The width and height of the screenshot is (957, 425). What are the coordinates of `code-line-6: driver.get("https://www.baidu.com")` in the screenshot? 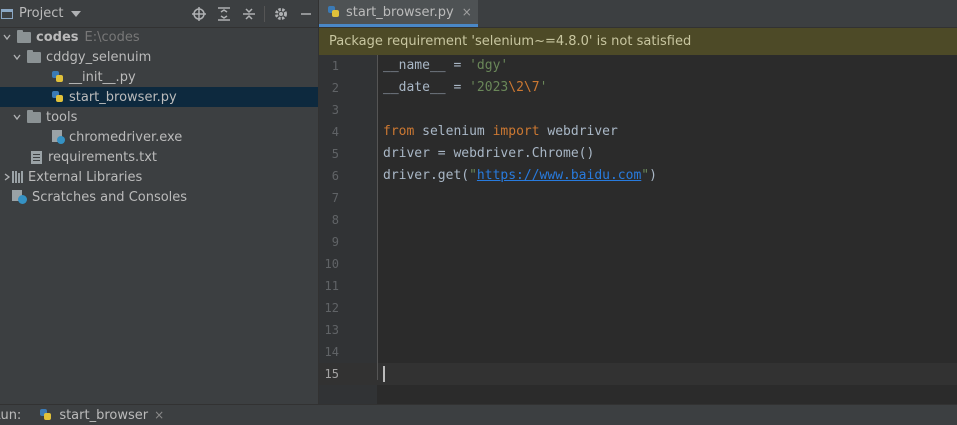 It's located at (520, 176).